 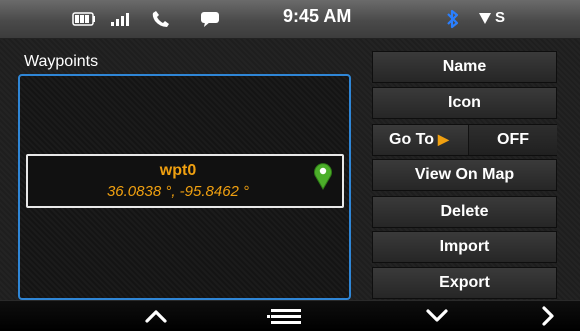 I want to click on name-button: Name, so click(x=464, y=67).